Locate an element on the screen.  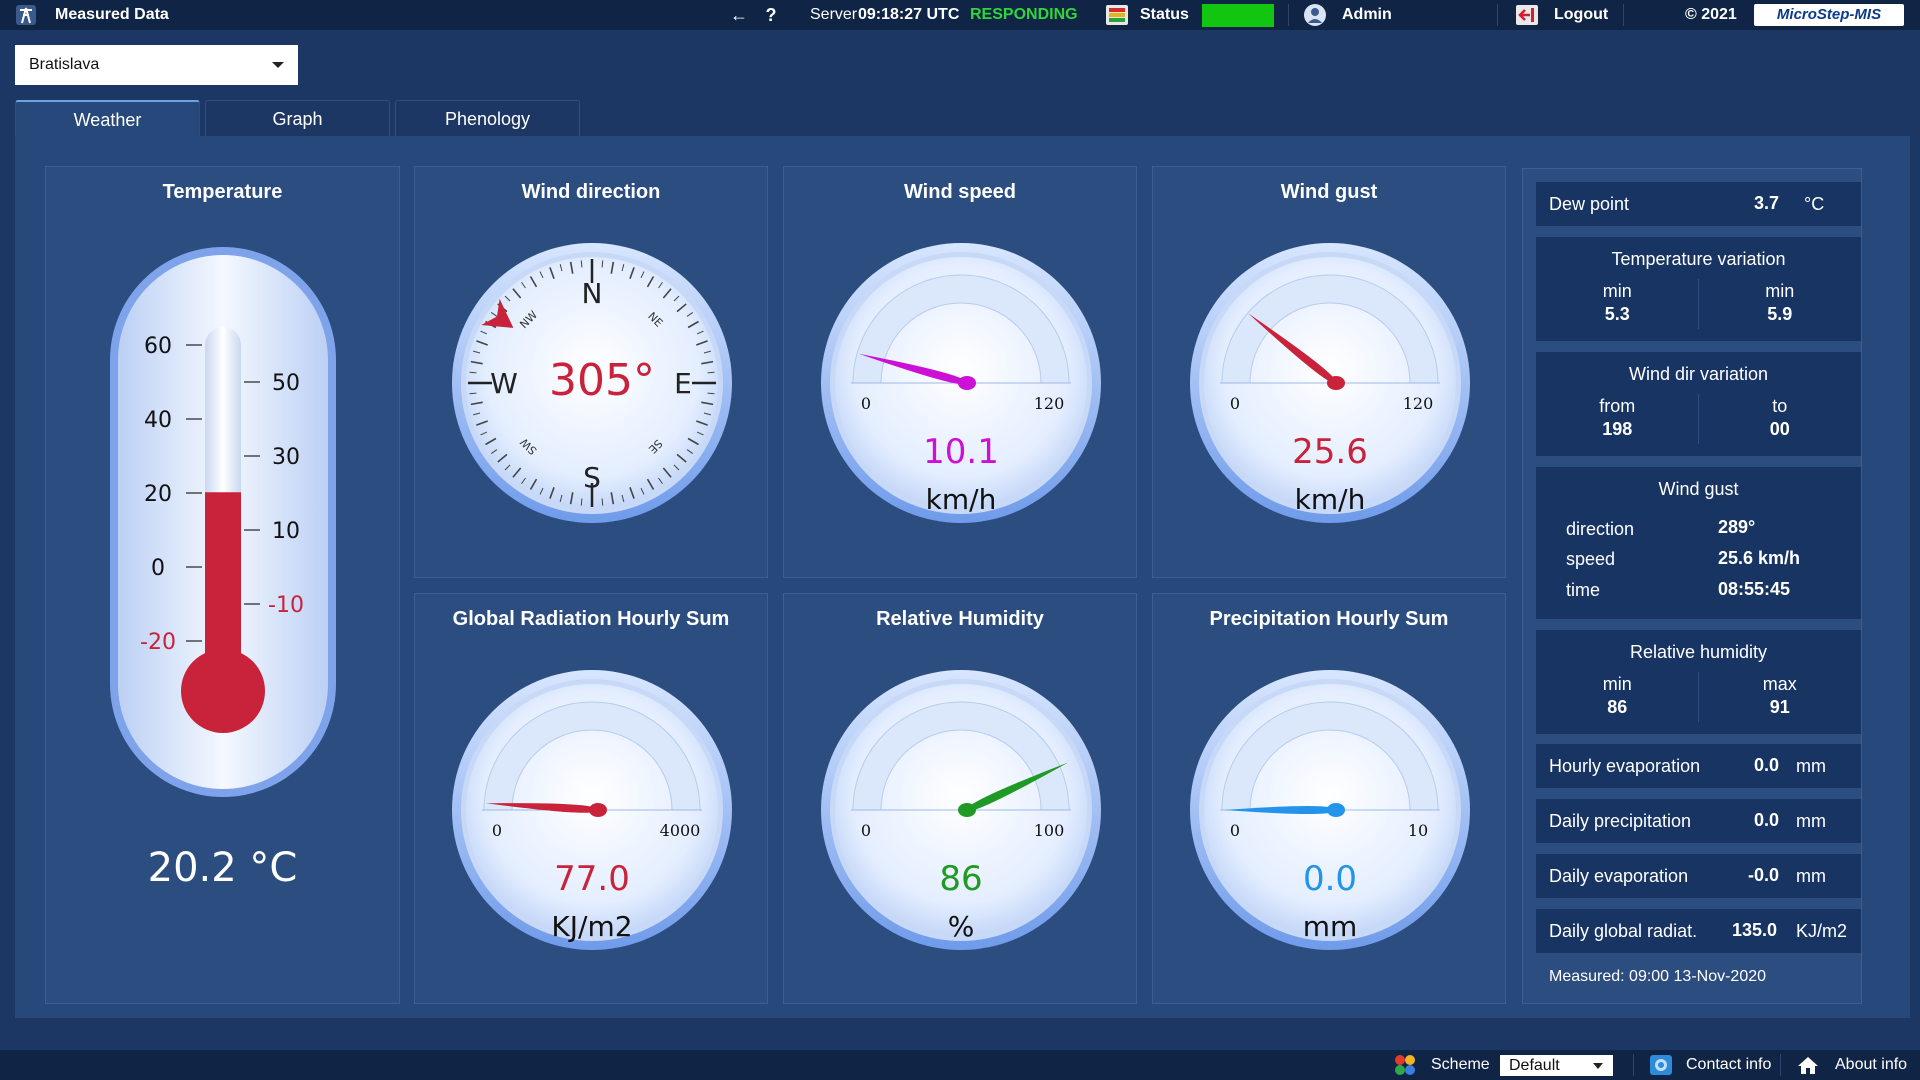
box-title: Relative humidity is located at coordinates (1698, 652).